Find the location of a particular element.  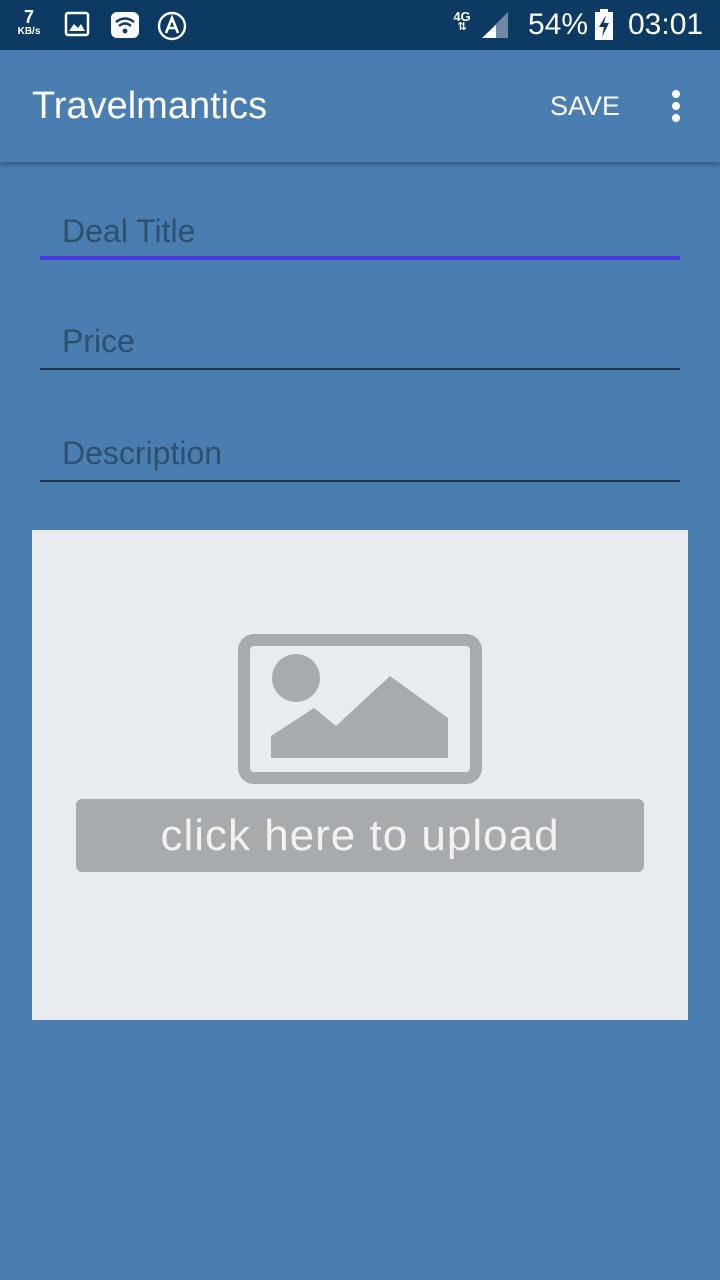

status-bar: 7 KB/s 4G ⇅ 54% 03:01 is located at coordinates (360, 25).